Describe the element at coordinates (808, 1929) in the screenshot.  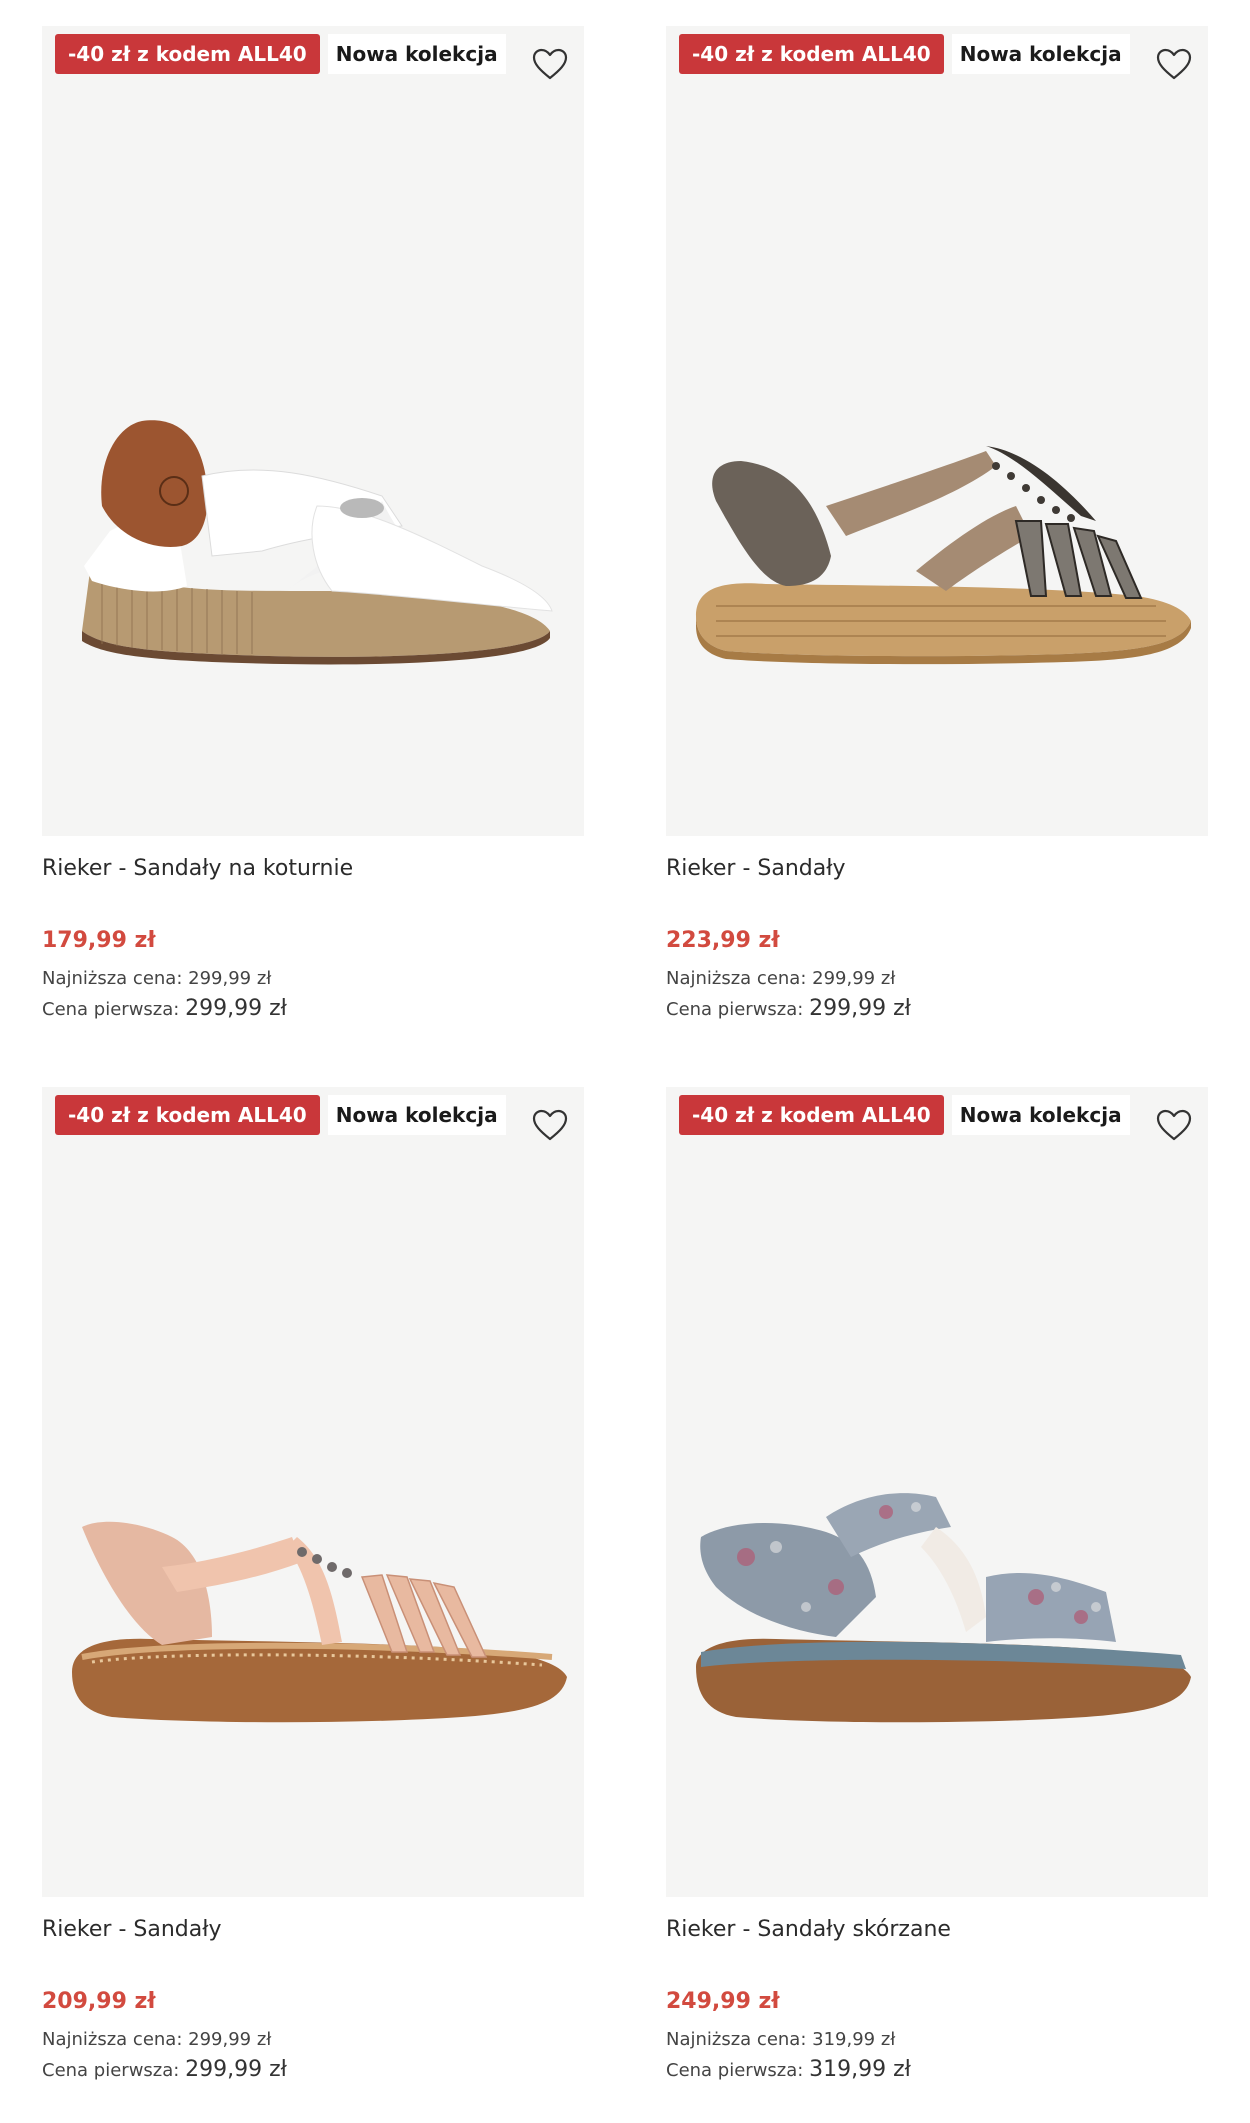
I see `product-name: Rieker - Sandały skórzane` at that location.